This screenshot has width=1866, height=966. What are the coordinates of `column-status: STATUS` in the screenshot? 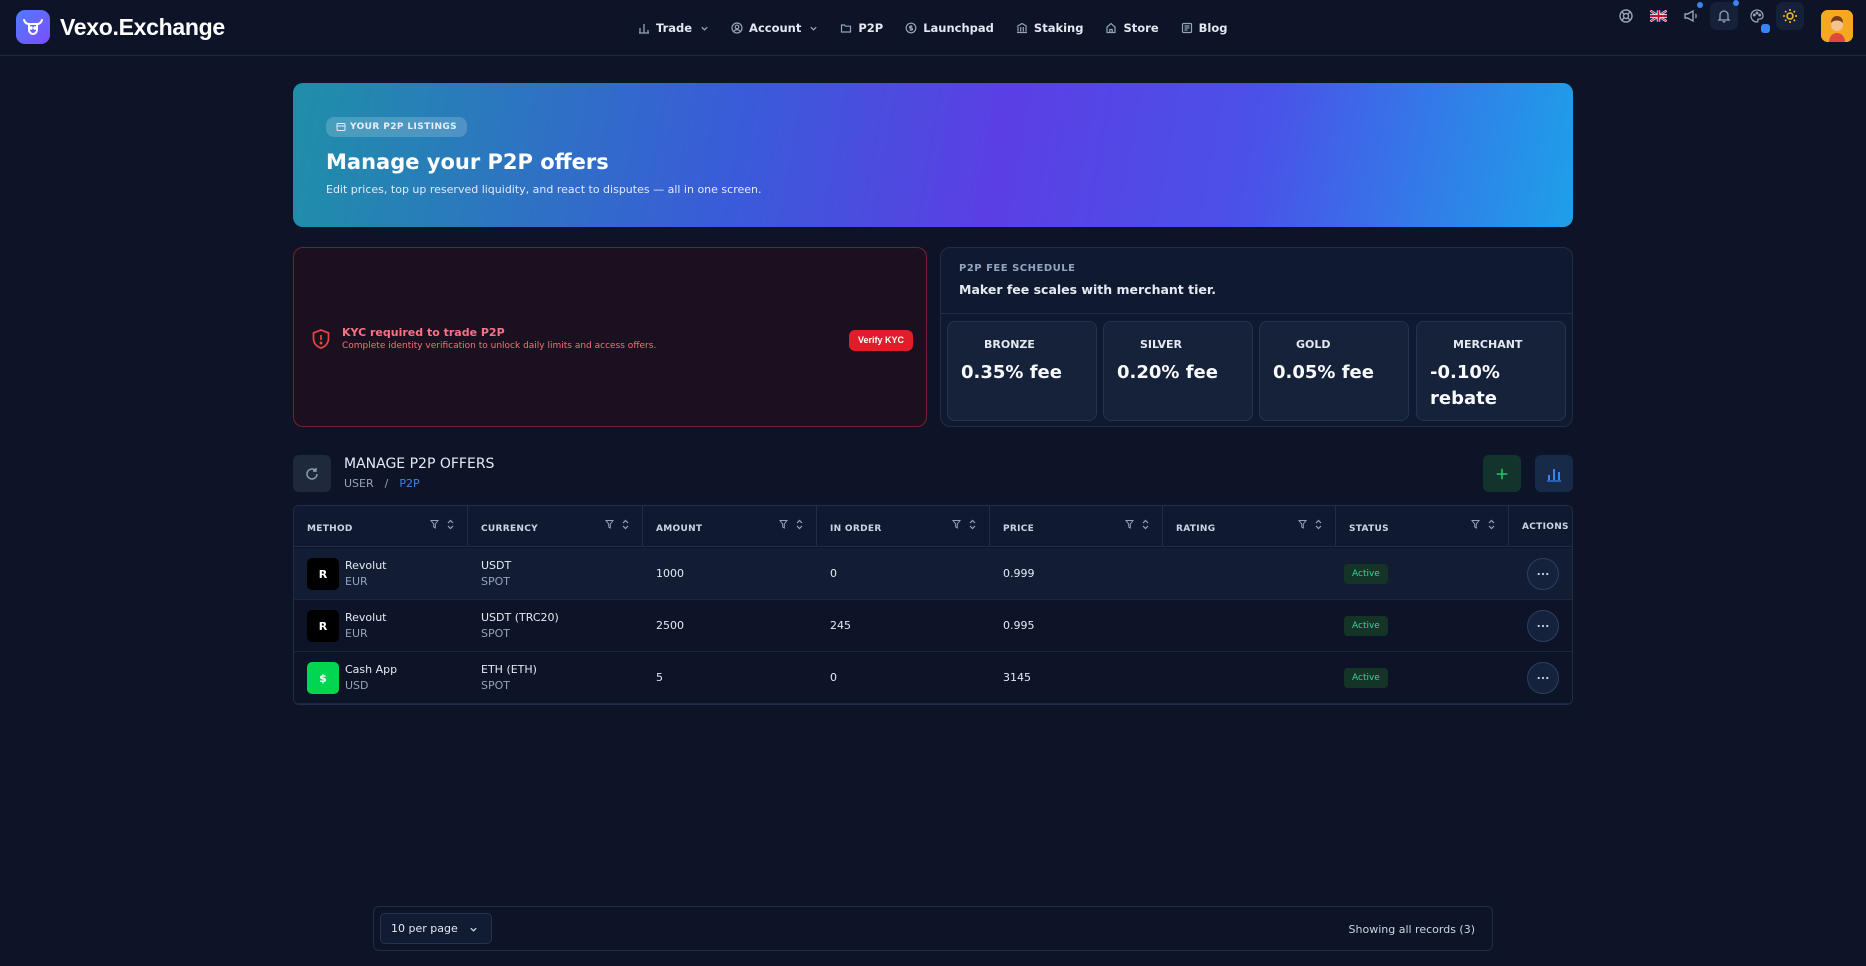 It's located at (1422, 526).